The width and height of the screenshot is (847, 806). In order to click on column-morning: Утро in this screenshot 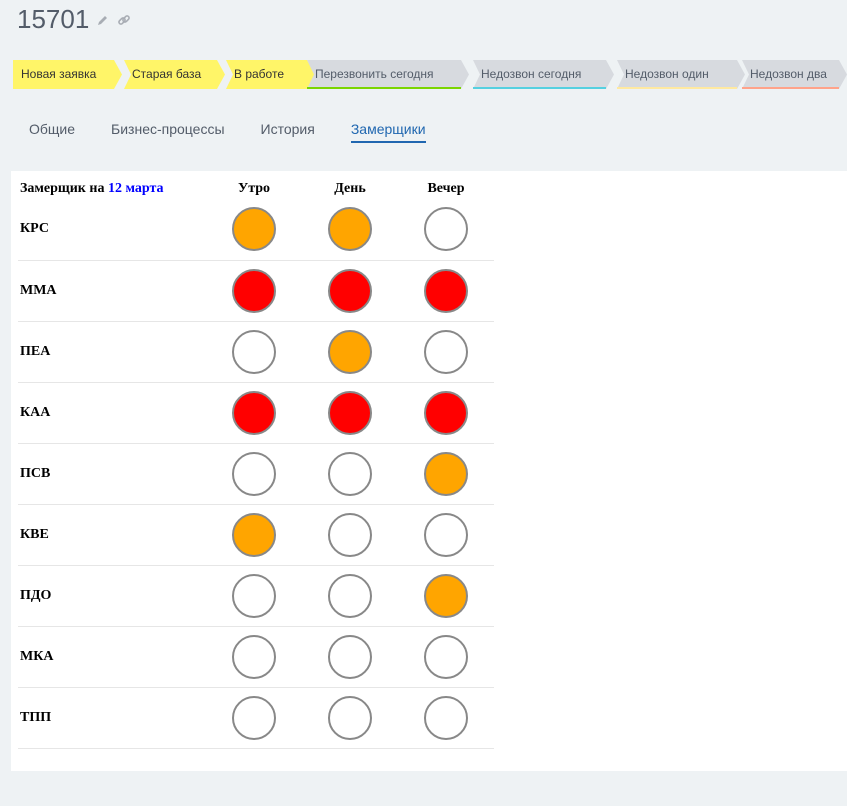, I will do `click(254, 188)`.